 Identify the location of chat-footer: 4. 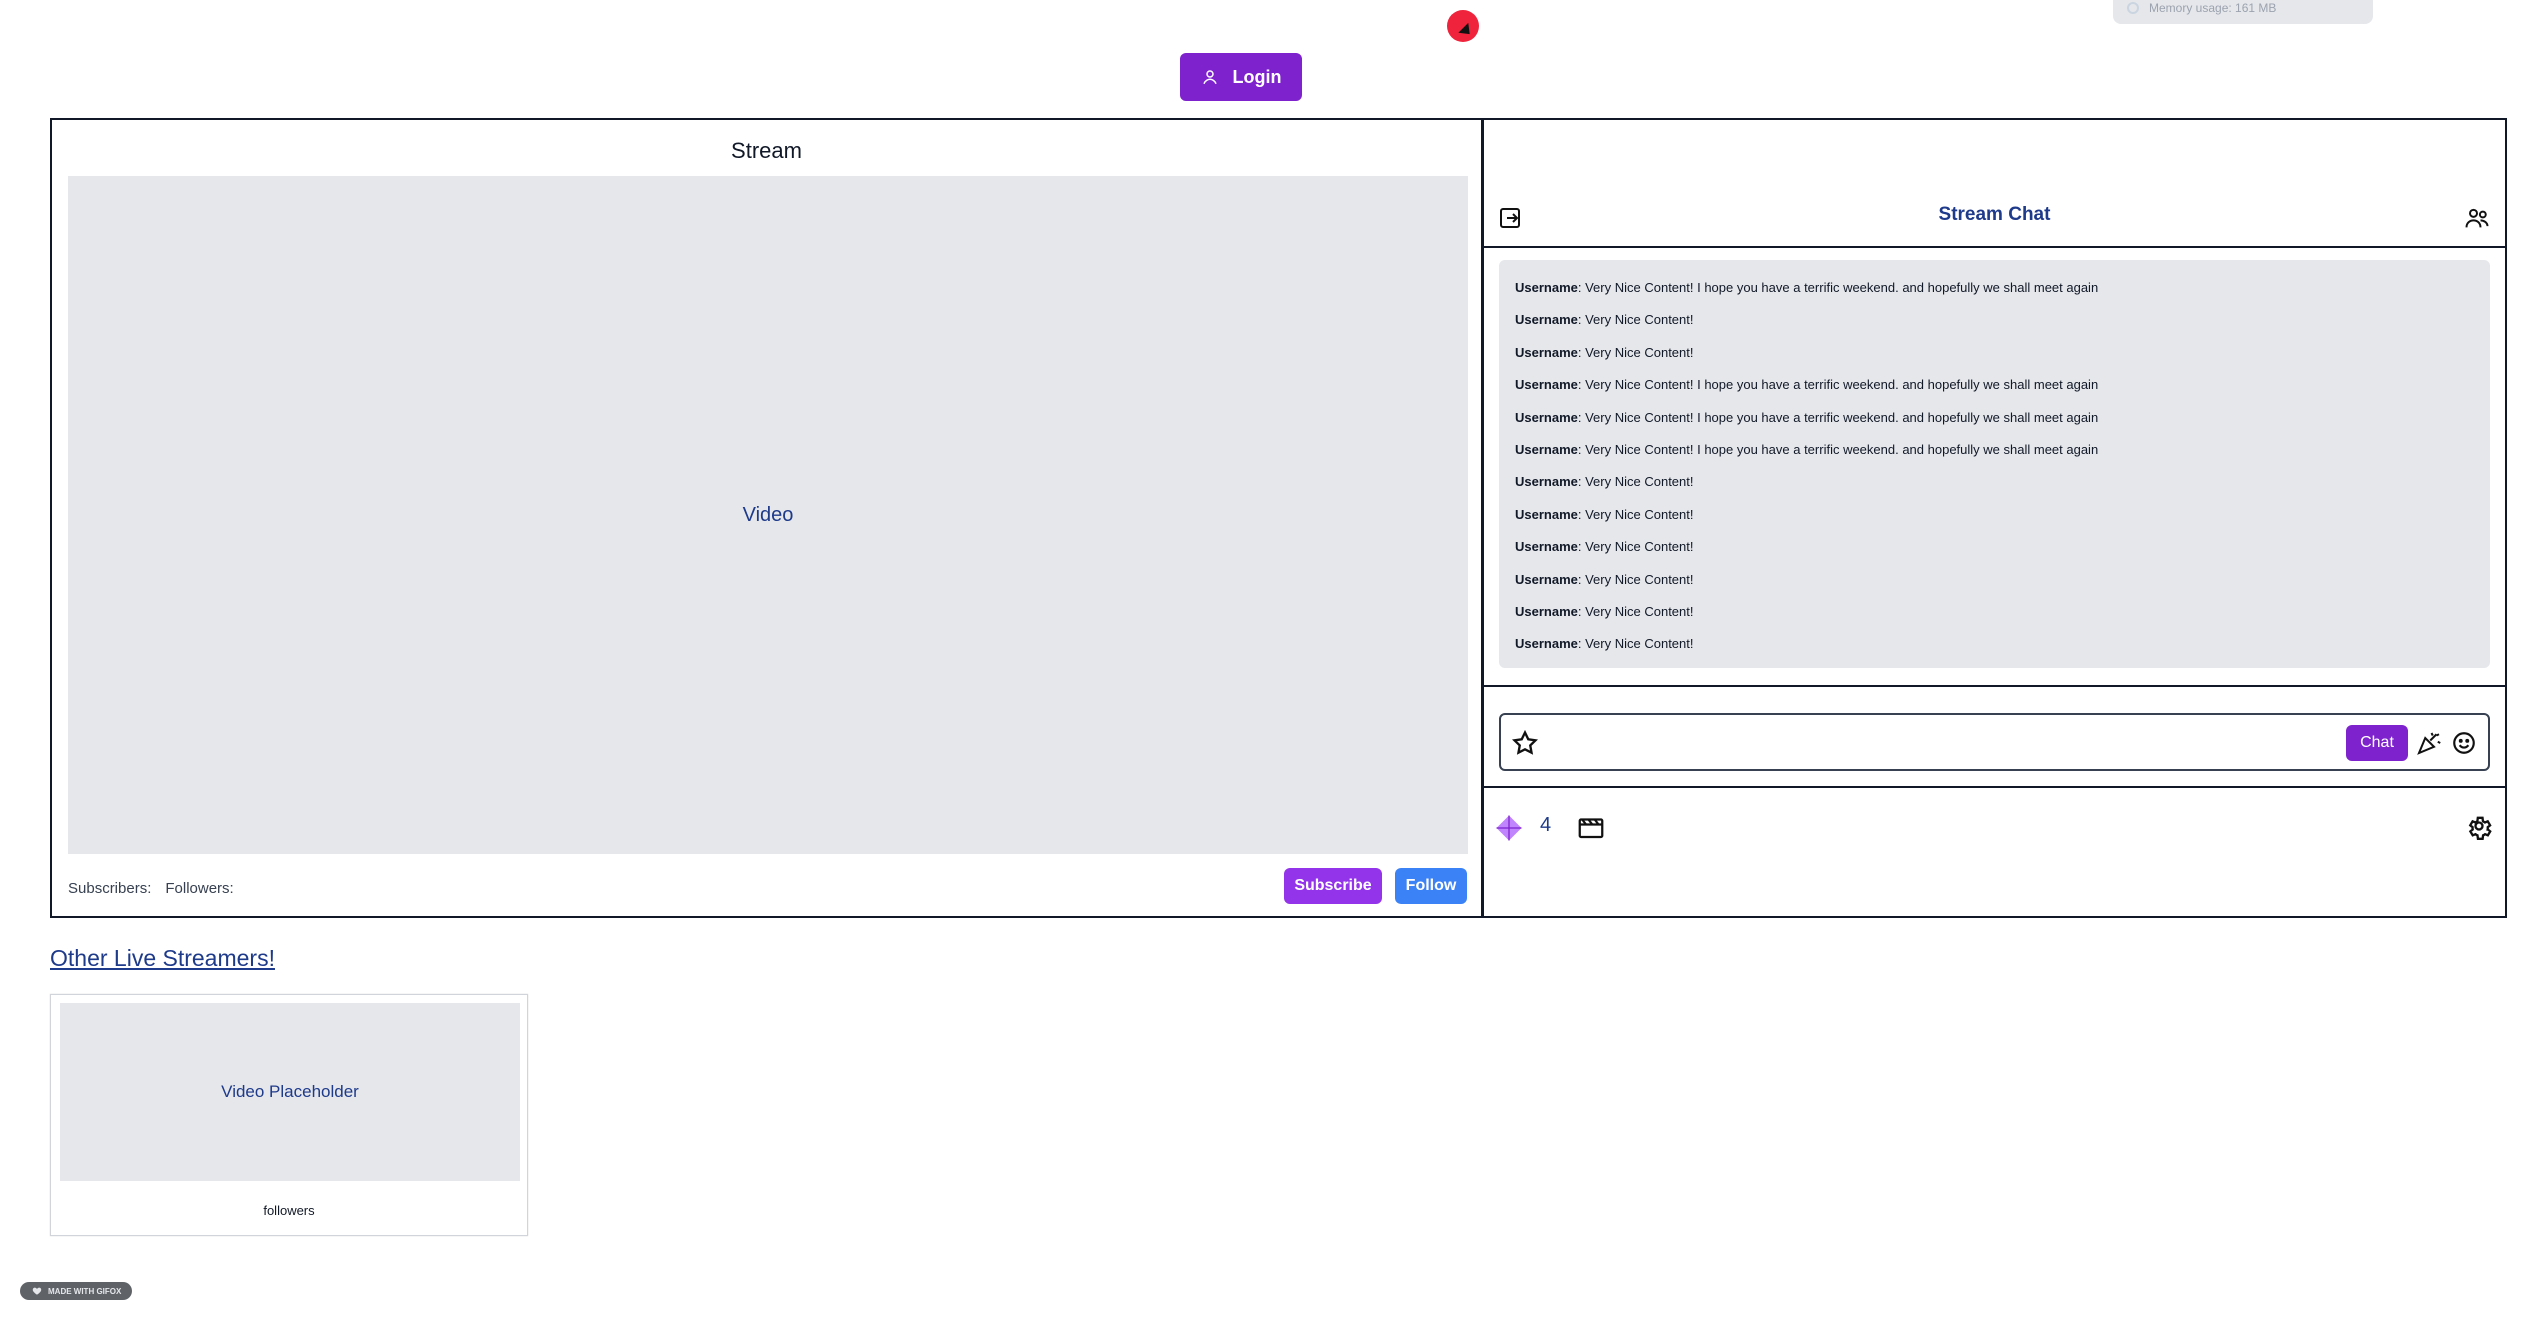
(1994, 835).